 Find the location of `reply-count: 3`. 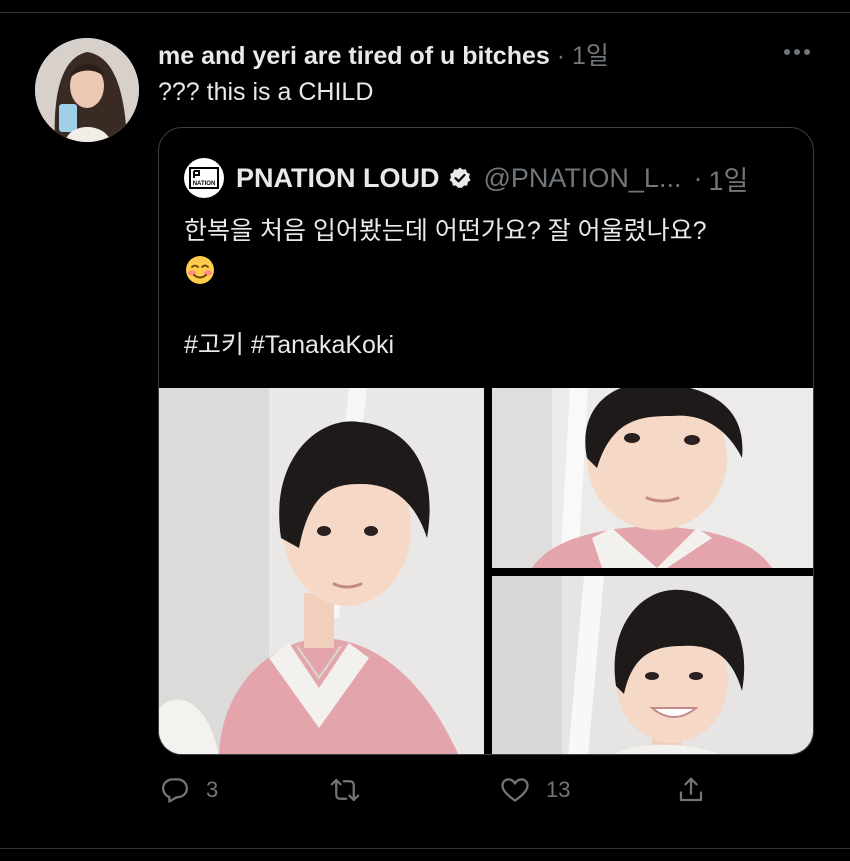

reply-count: 3 is located at coordinates (212, 789).